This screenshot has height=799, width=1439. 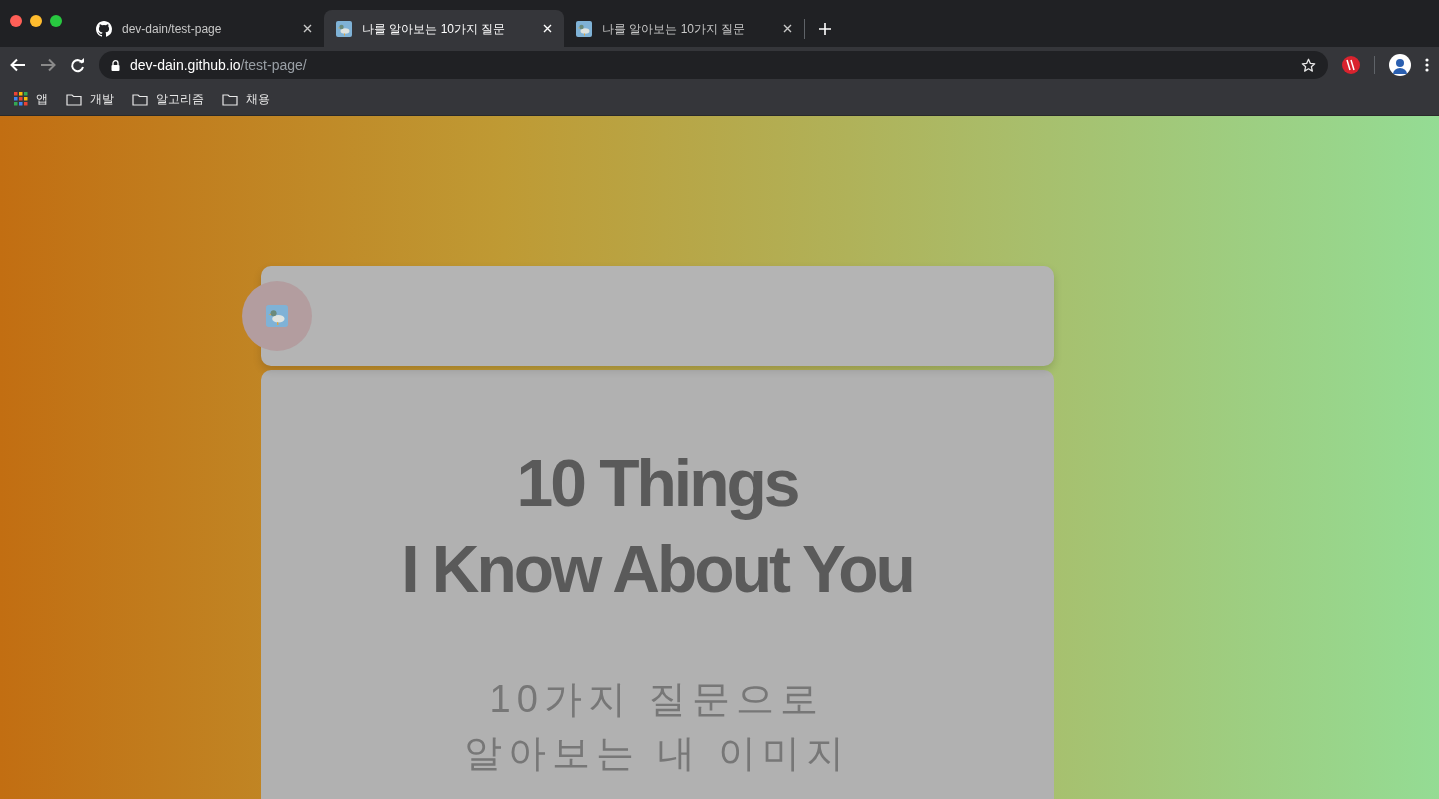 What do you see at coordinates (1308, 65) in the screenshot?
I see `bookmark-star-icon` at bounding box center [1308, 65].